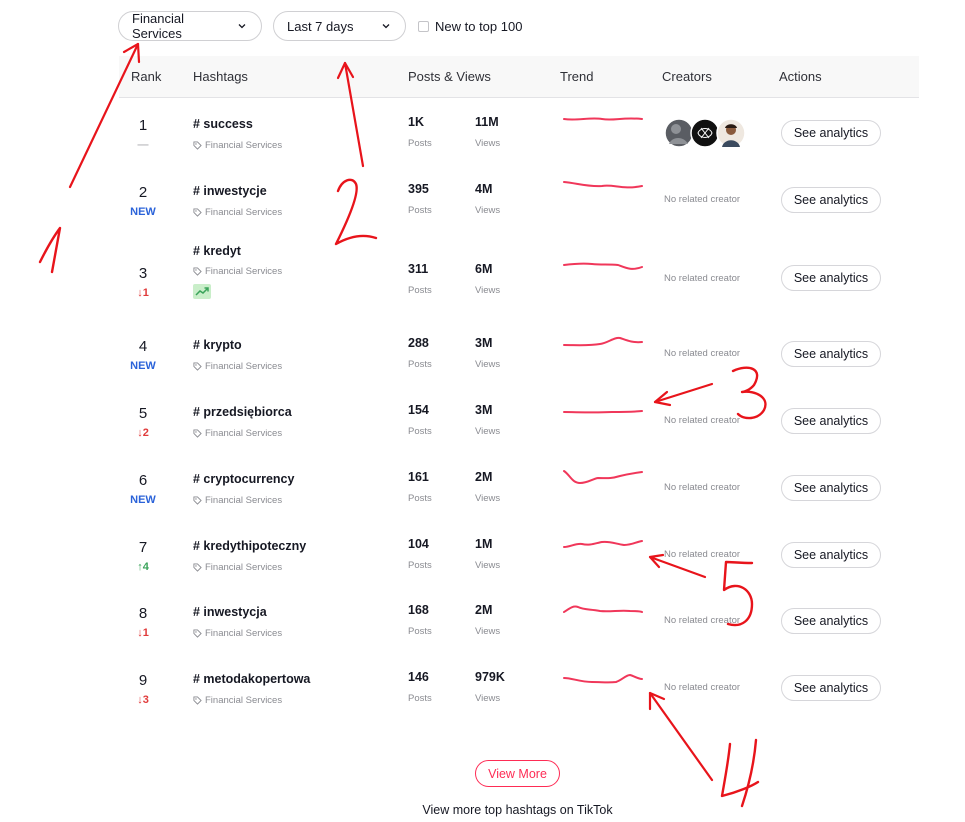  What do you see at coordinates (230, 191) in the screenshot?
I see `hashtag-name: # inwestycje` at bounding box center [230, 191].